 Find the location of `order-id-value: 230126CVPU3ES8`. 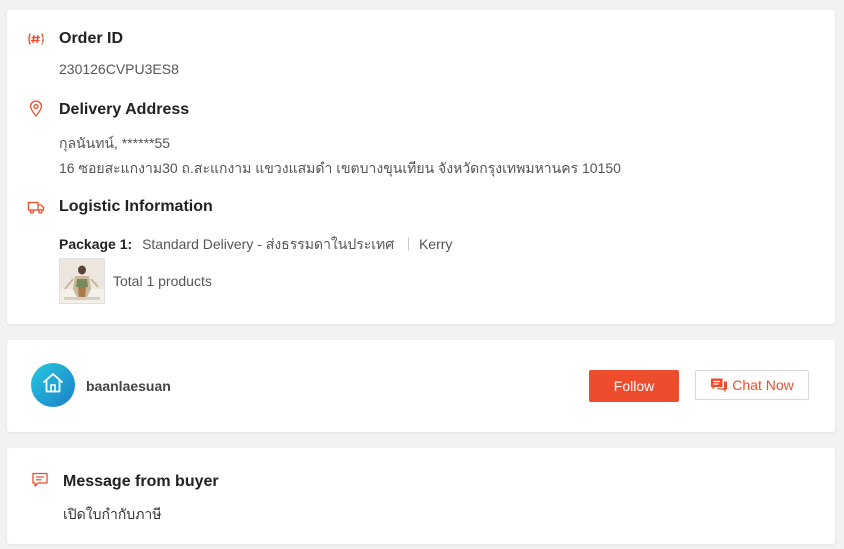

order-id-value: 230126CVPU3ES8 is located at coordinates (119, 69).